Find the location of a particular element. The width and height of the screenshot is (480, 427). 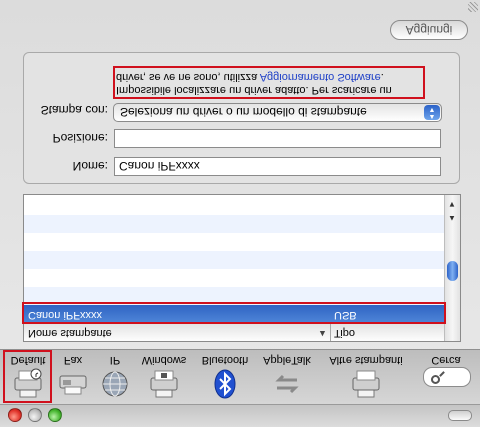

toolbar-toggle-button is located at coordinates (460, 415).